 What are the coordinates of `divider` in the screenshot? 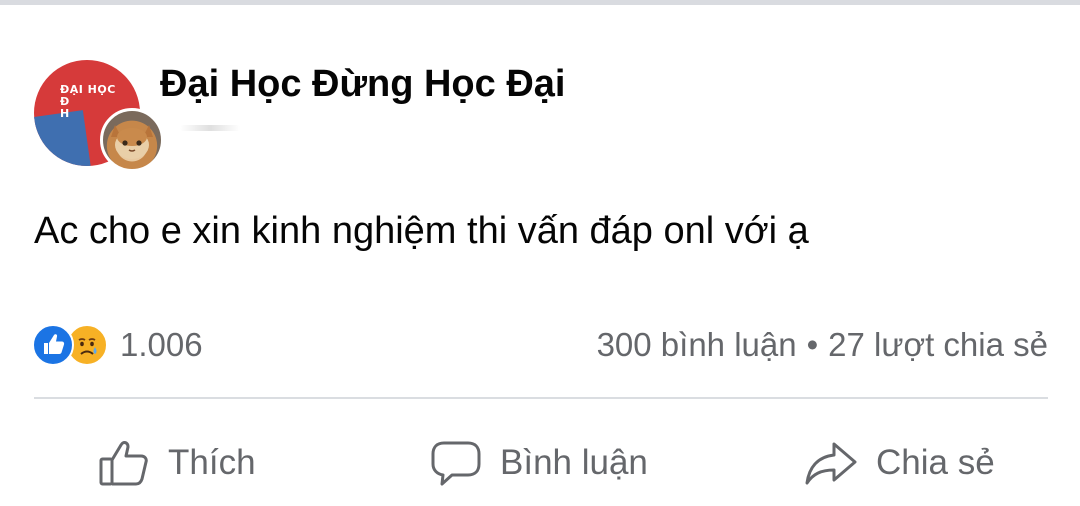 It's located at (541, 398).